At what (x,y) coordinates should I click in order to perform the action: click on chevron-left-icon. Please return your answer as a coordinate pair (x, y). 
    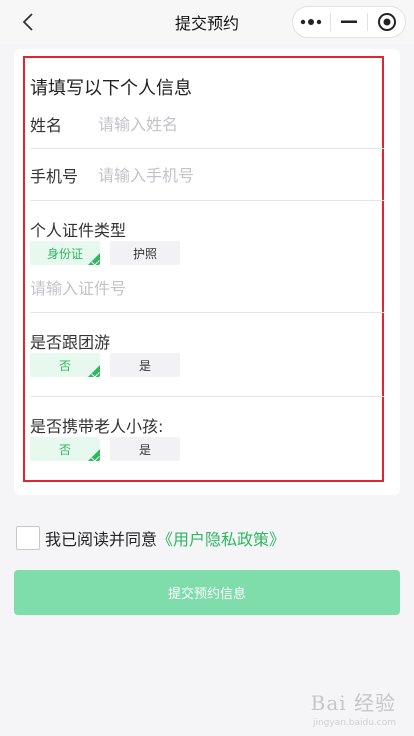
    Looking at the image, I should click on (27, 22).